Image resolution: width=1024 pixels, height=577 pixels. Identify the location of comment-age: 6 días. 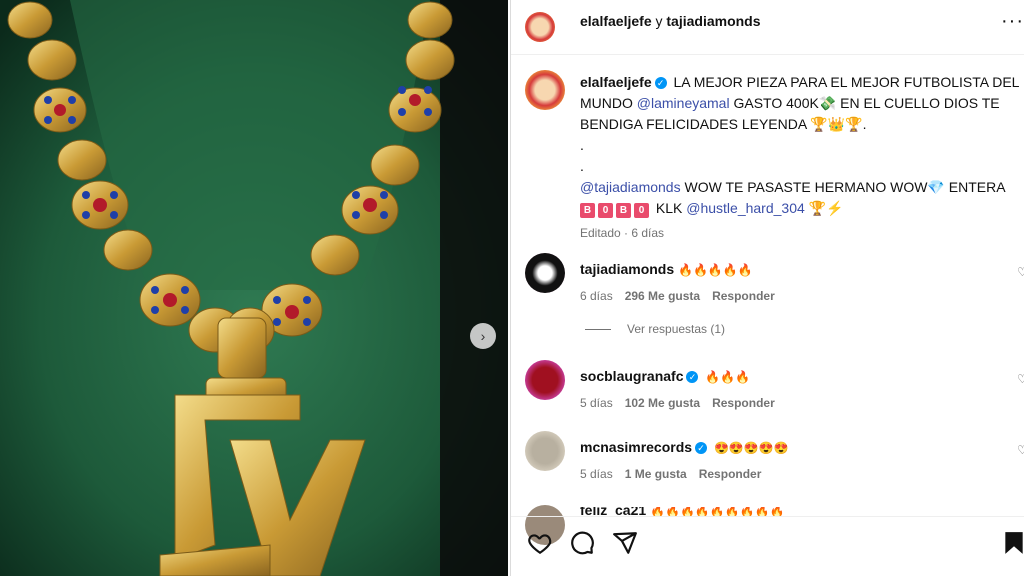
(596, 296).